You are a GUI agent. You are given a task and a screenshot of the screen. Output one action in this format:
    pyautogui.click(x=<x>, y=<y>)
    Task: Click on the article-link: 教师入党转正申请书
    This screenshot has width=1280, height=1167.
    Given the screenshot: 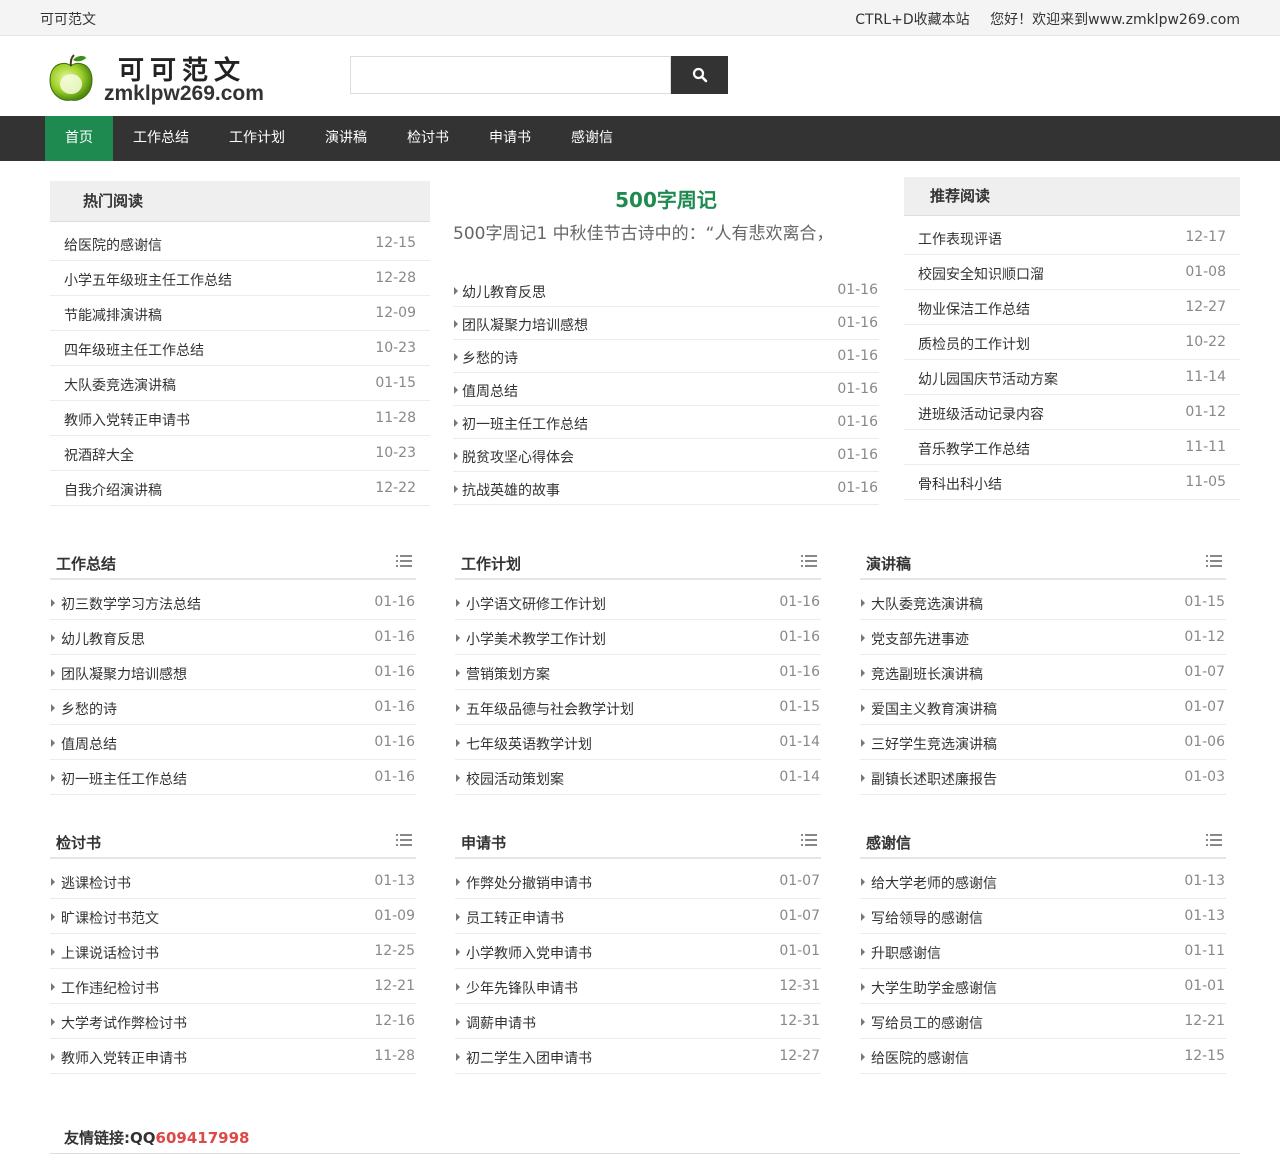 What is the action you would take?
    pyautogui.click(x=124, y=1058)
    